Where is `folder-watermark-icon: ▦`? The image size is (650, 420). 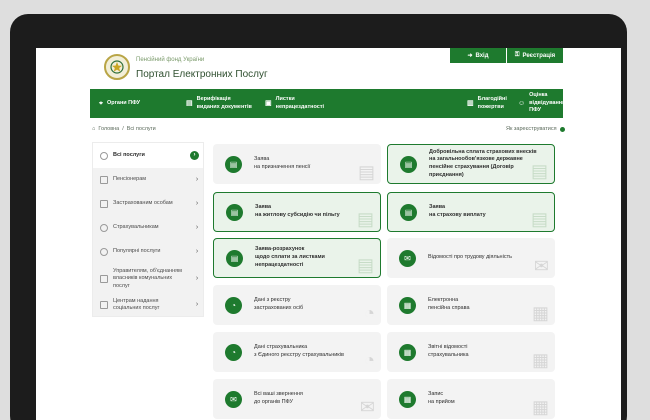 folder-watermark-icon: ▦ is located at coordinates (540, 313).